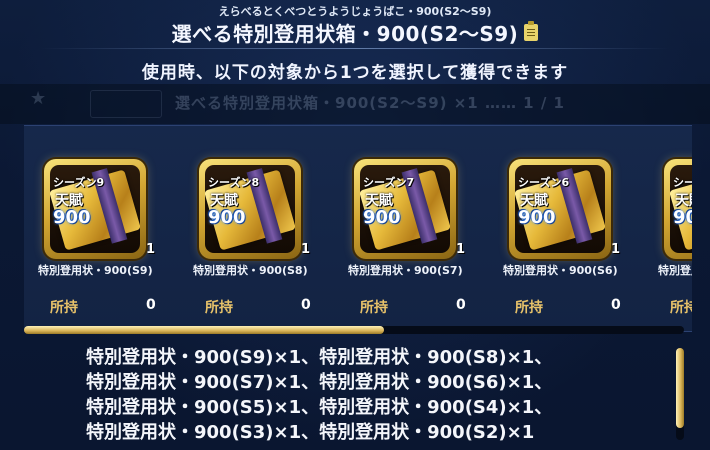 The height and width of the screenshot is (450, 710). Describe the element at coordinates (95, 209) in the screenshot. I see `item-card: シーズン9 天賦 900` at that location.